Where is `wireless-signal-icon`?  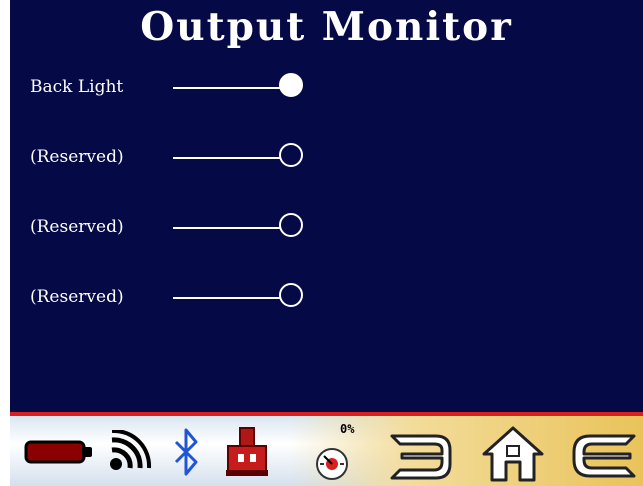
wireless-signal-icon is located at coordinates (131, 450).